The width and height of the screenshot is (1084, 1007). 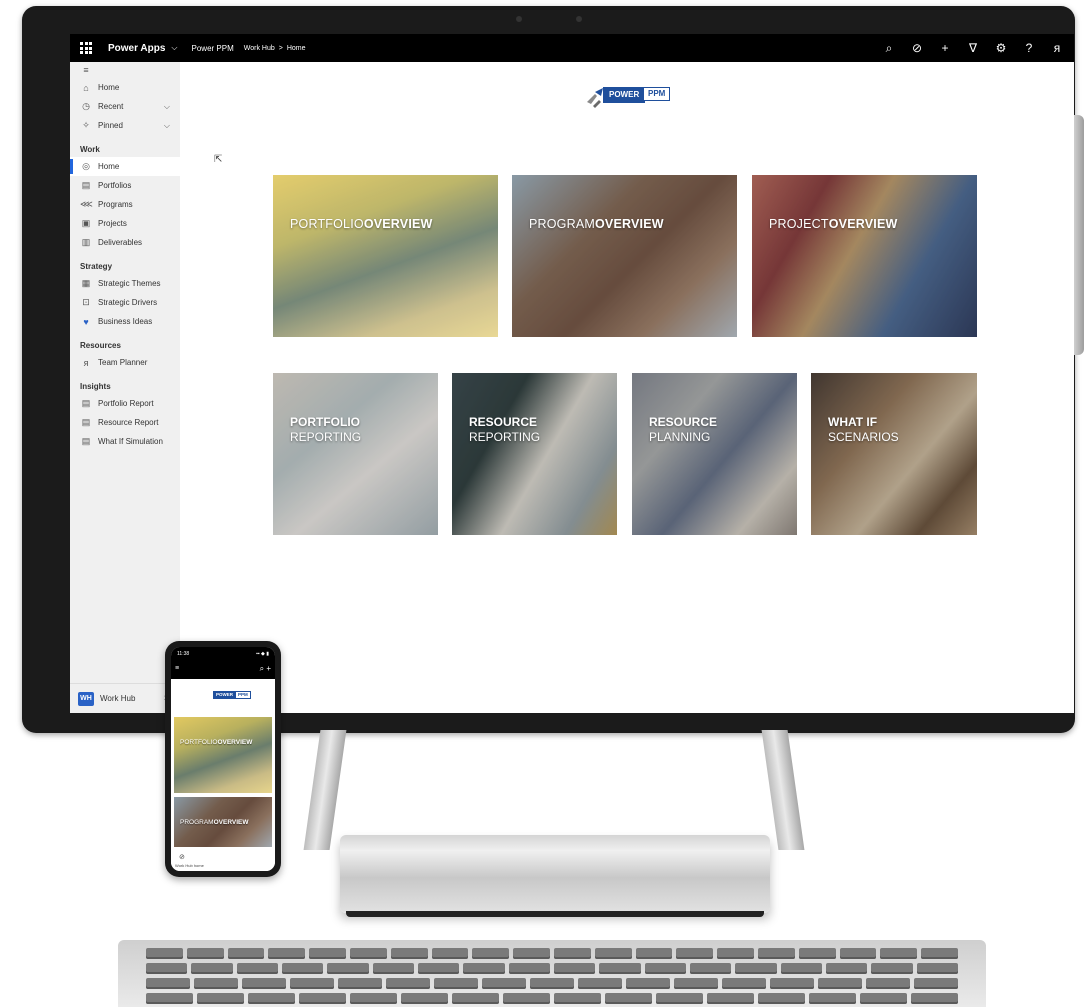 What do you see at coordinates (361, 224) in the screenshot?
I see `tile-title: PORTFOLIOOVERVIEW` at bounding box center [361, 224].